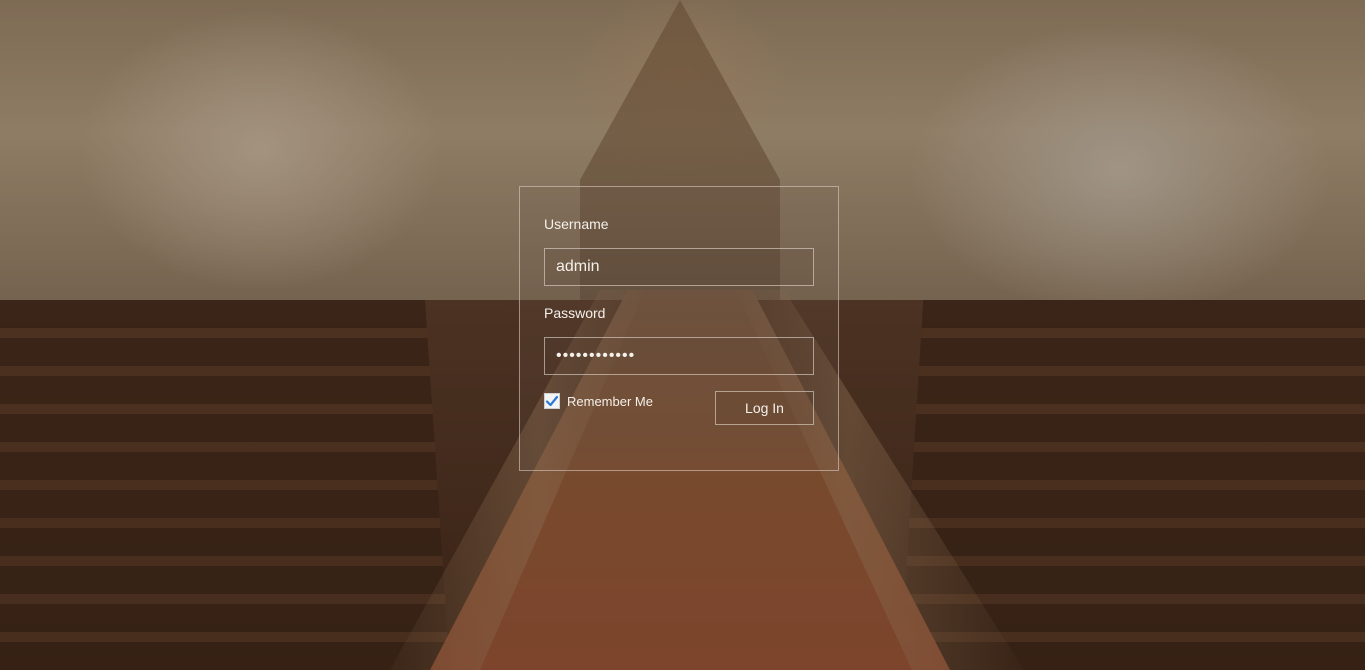  Describe the element at coordinates (610, 401) in the screenshot. I see `remember-me-label: Remember Me` at that location.